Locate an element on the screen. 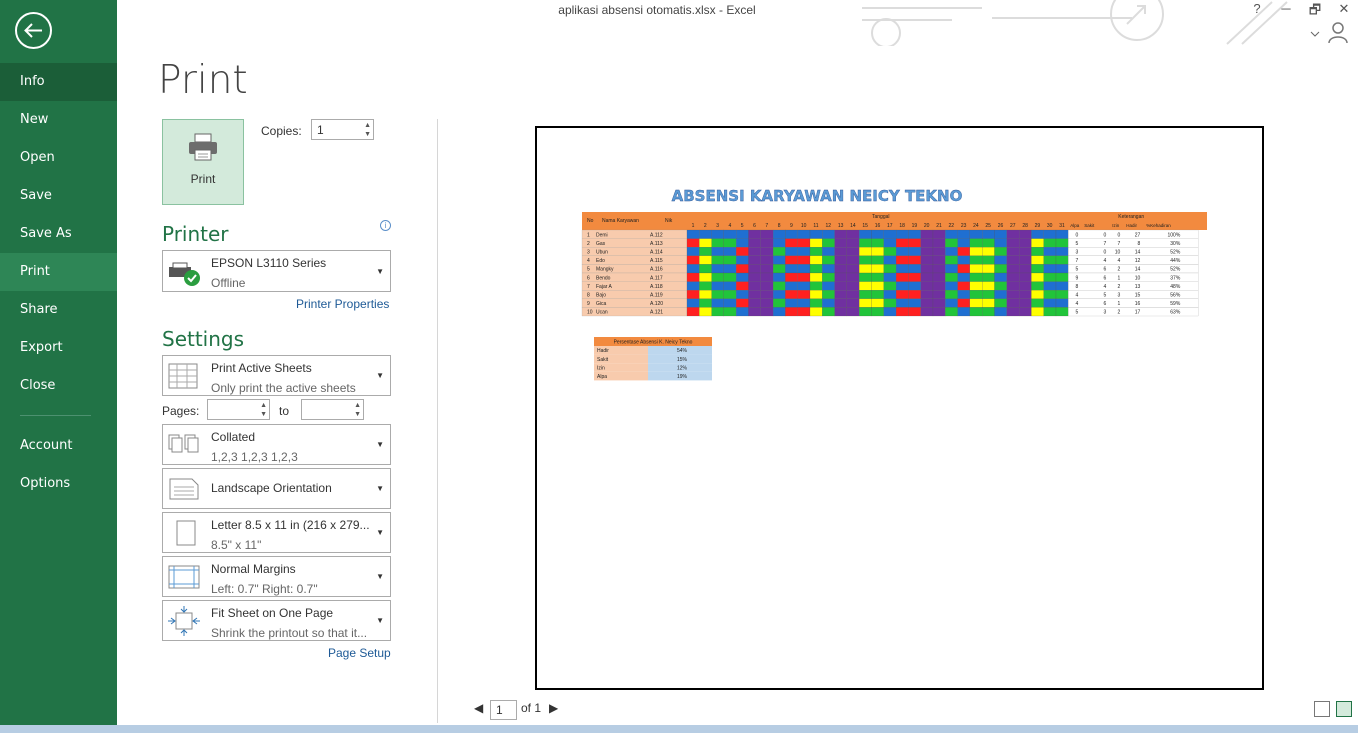  back-button is located at coordinates (33, 30).